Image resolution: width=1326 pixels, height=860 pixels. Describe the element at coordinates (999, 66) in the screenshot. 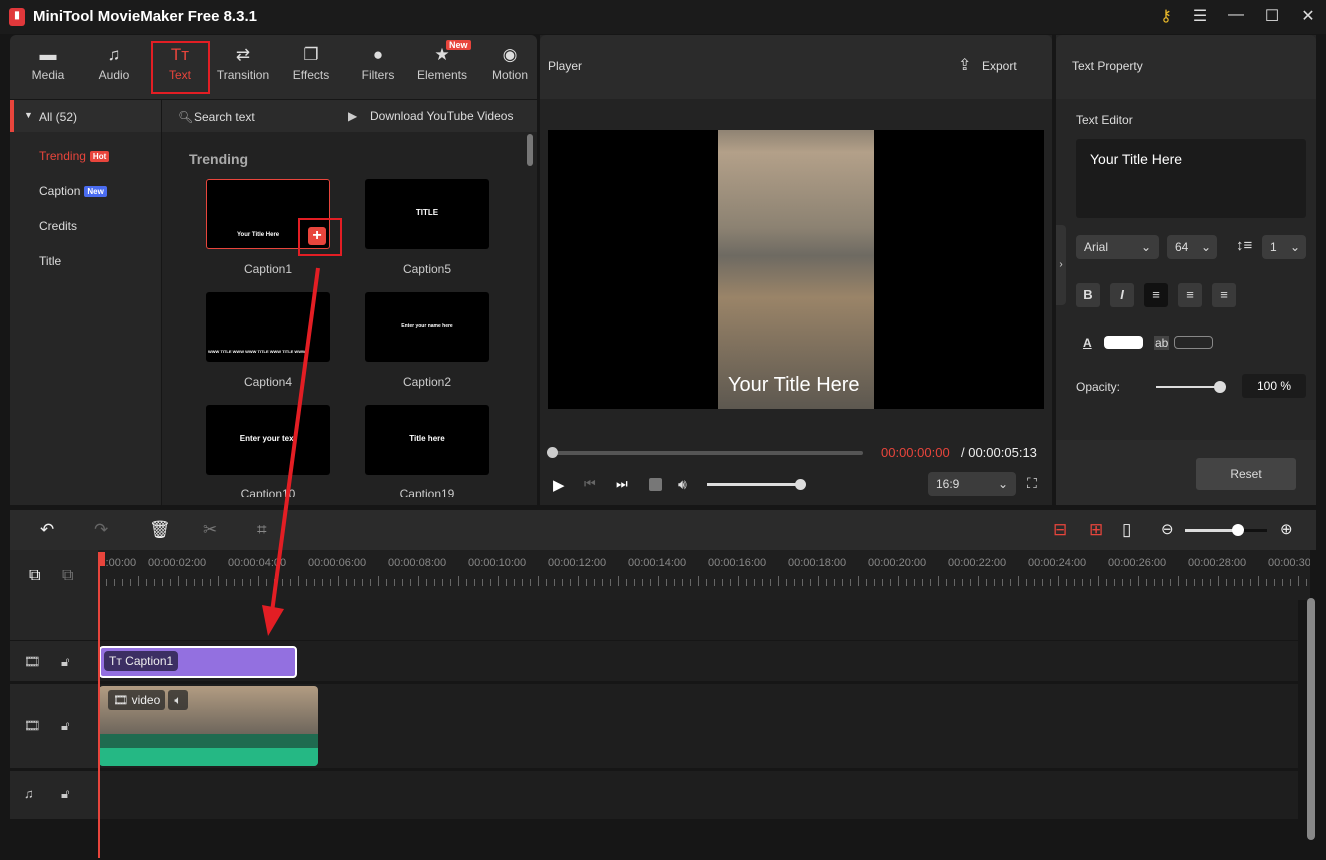

I see `export-button: Export` at that location.